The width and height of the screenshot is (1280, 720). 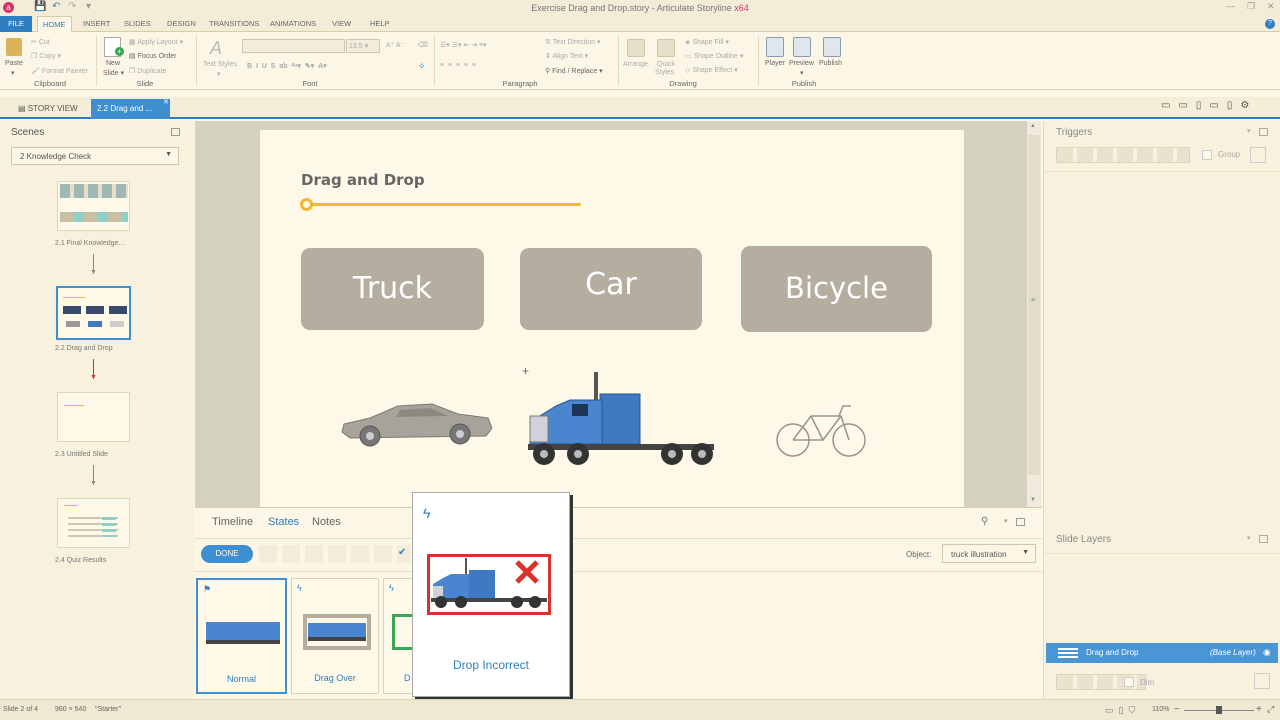 I want to click on shape-outline-button: ▭ Shape Outline ▾, so click(x=714, y=56).